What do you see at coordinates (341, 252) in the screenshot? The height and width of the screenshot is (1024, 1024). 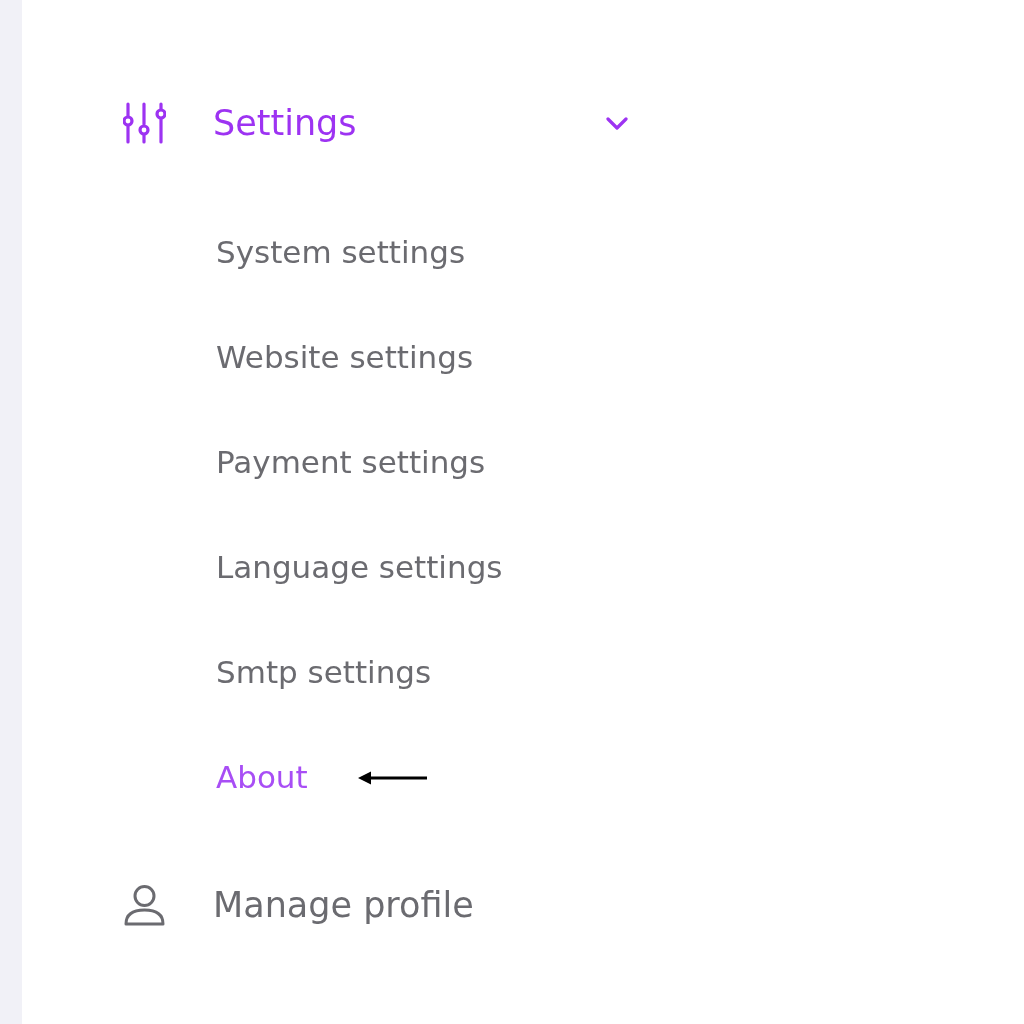 I see `submenu-item: System settings` at bounding box center [341, 252].